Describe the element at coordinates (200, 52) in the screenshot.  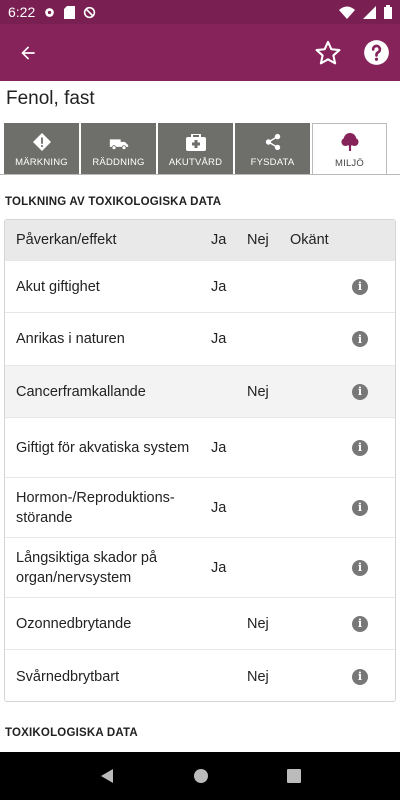
I see `app-bar` at that location.